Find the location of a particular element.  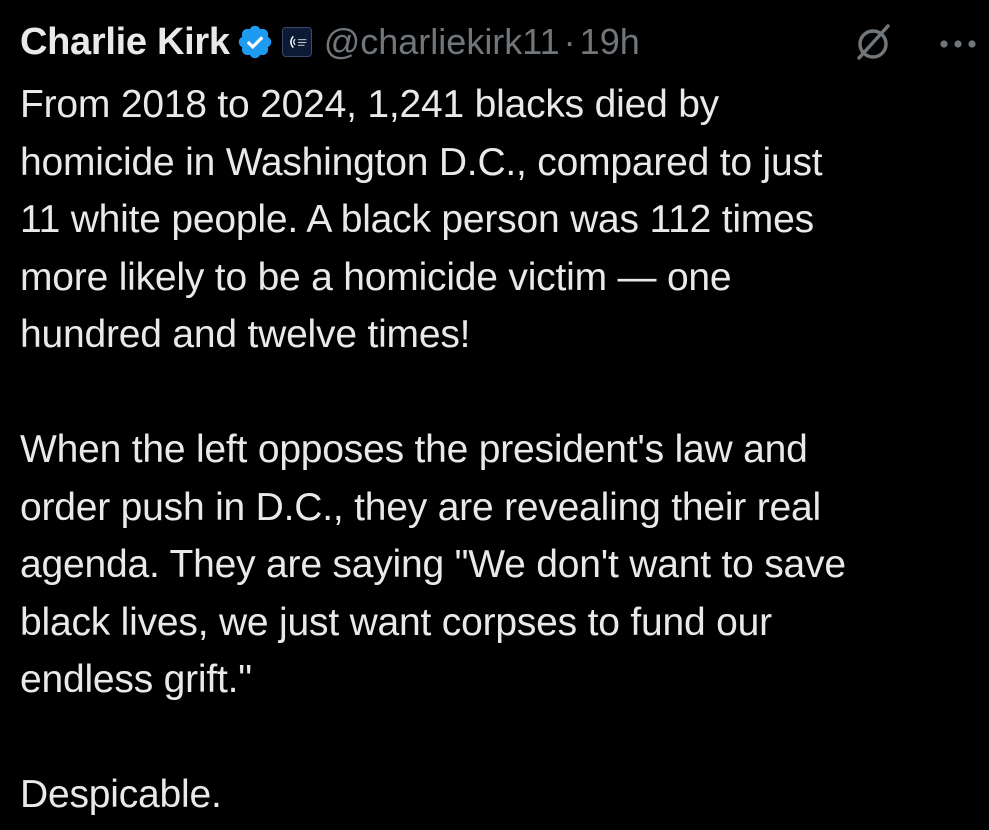

timestamp: 19h is located at coordinates (610, 42).